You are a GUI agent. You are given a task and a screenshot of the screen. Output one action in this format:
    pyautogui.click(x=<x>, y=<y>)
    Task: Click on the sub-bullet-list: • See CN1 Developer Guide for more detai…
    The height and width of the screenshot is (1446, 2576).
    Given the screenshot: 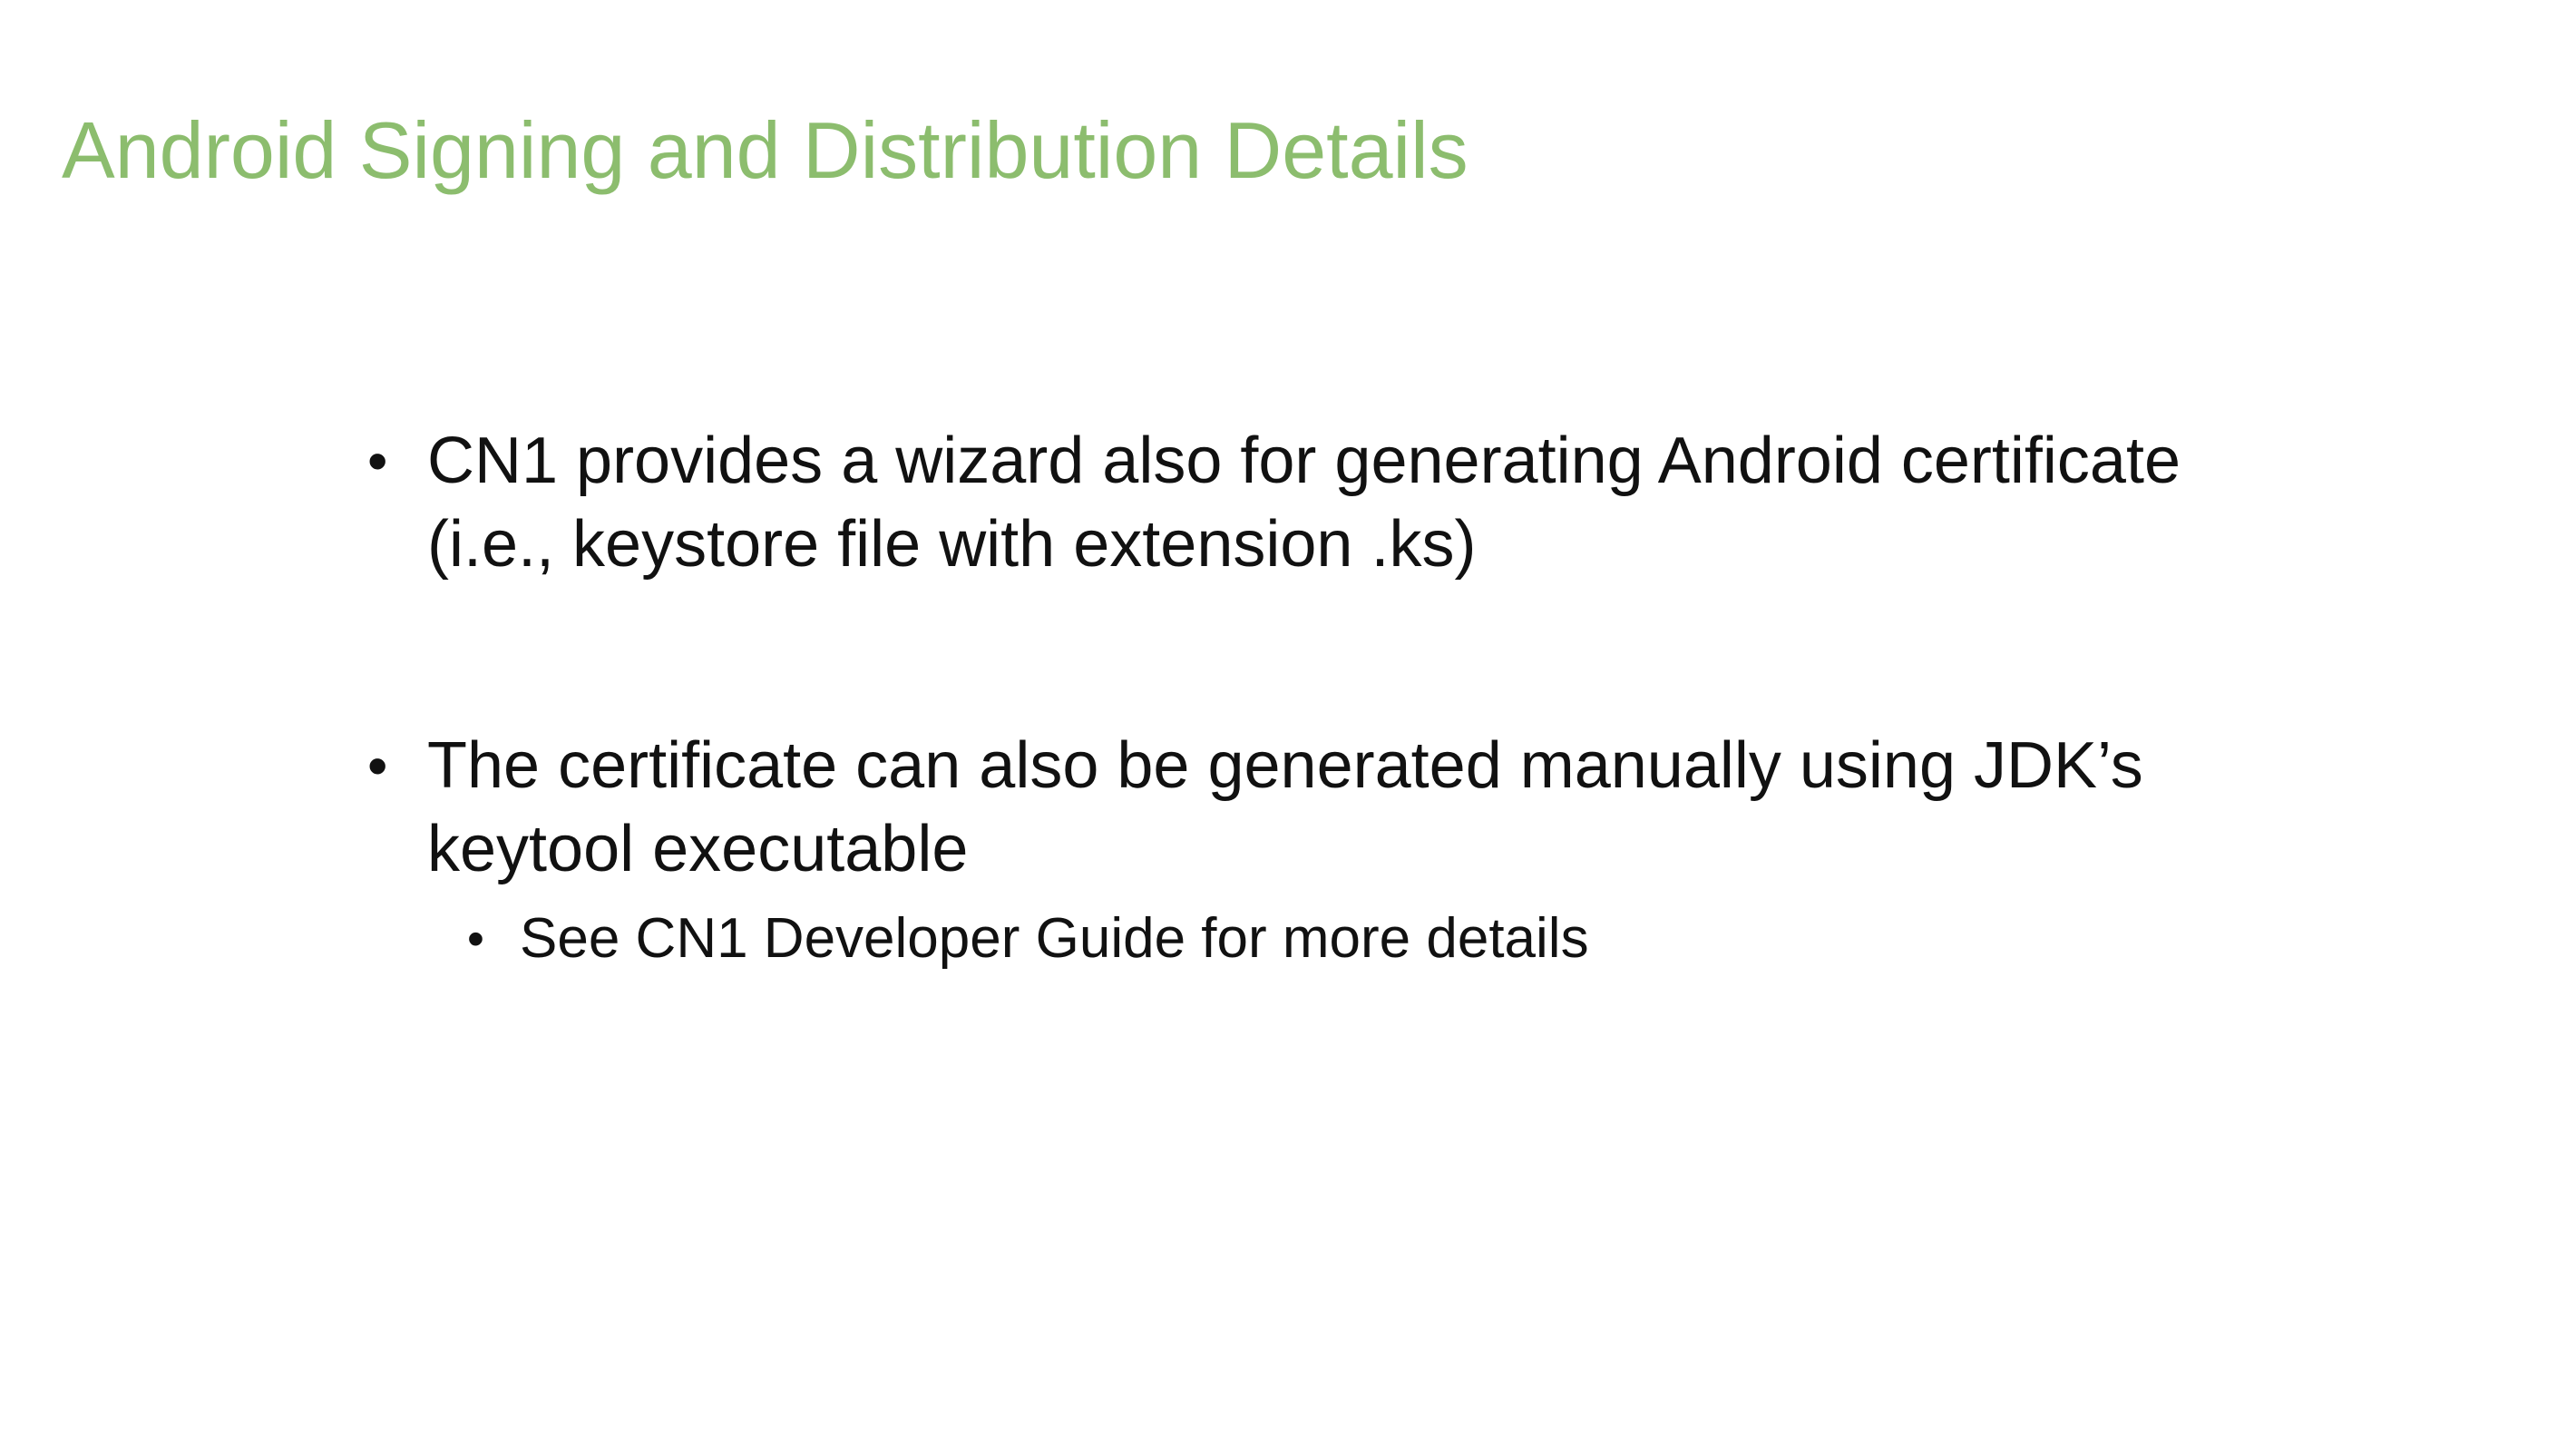 What is the action you would take?
    pyautogui.click(x=1327, y=939)
    